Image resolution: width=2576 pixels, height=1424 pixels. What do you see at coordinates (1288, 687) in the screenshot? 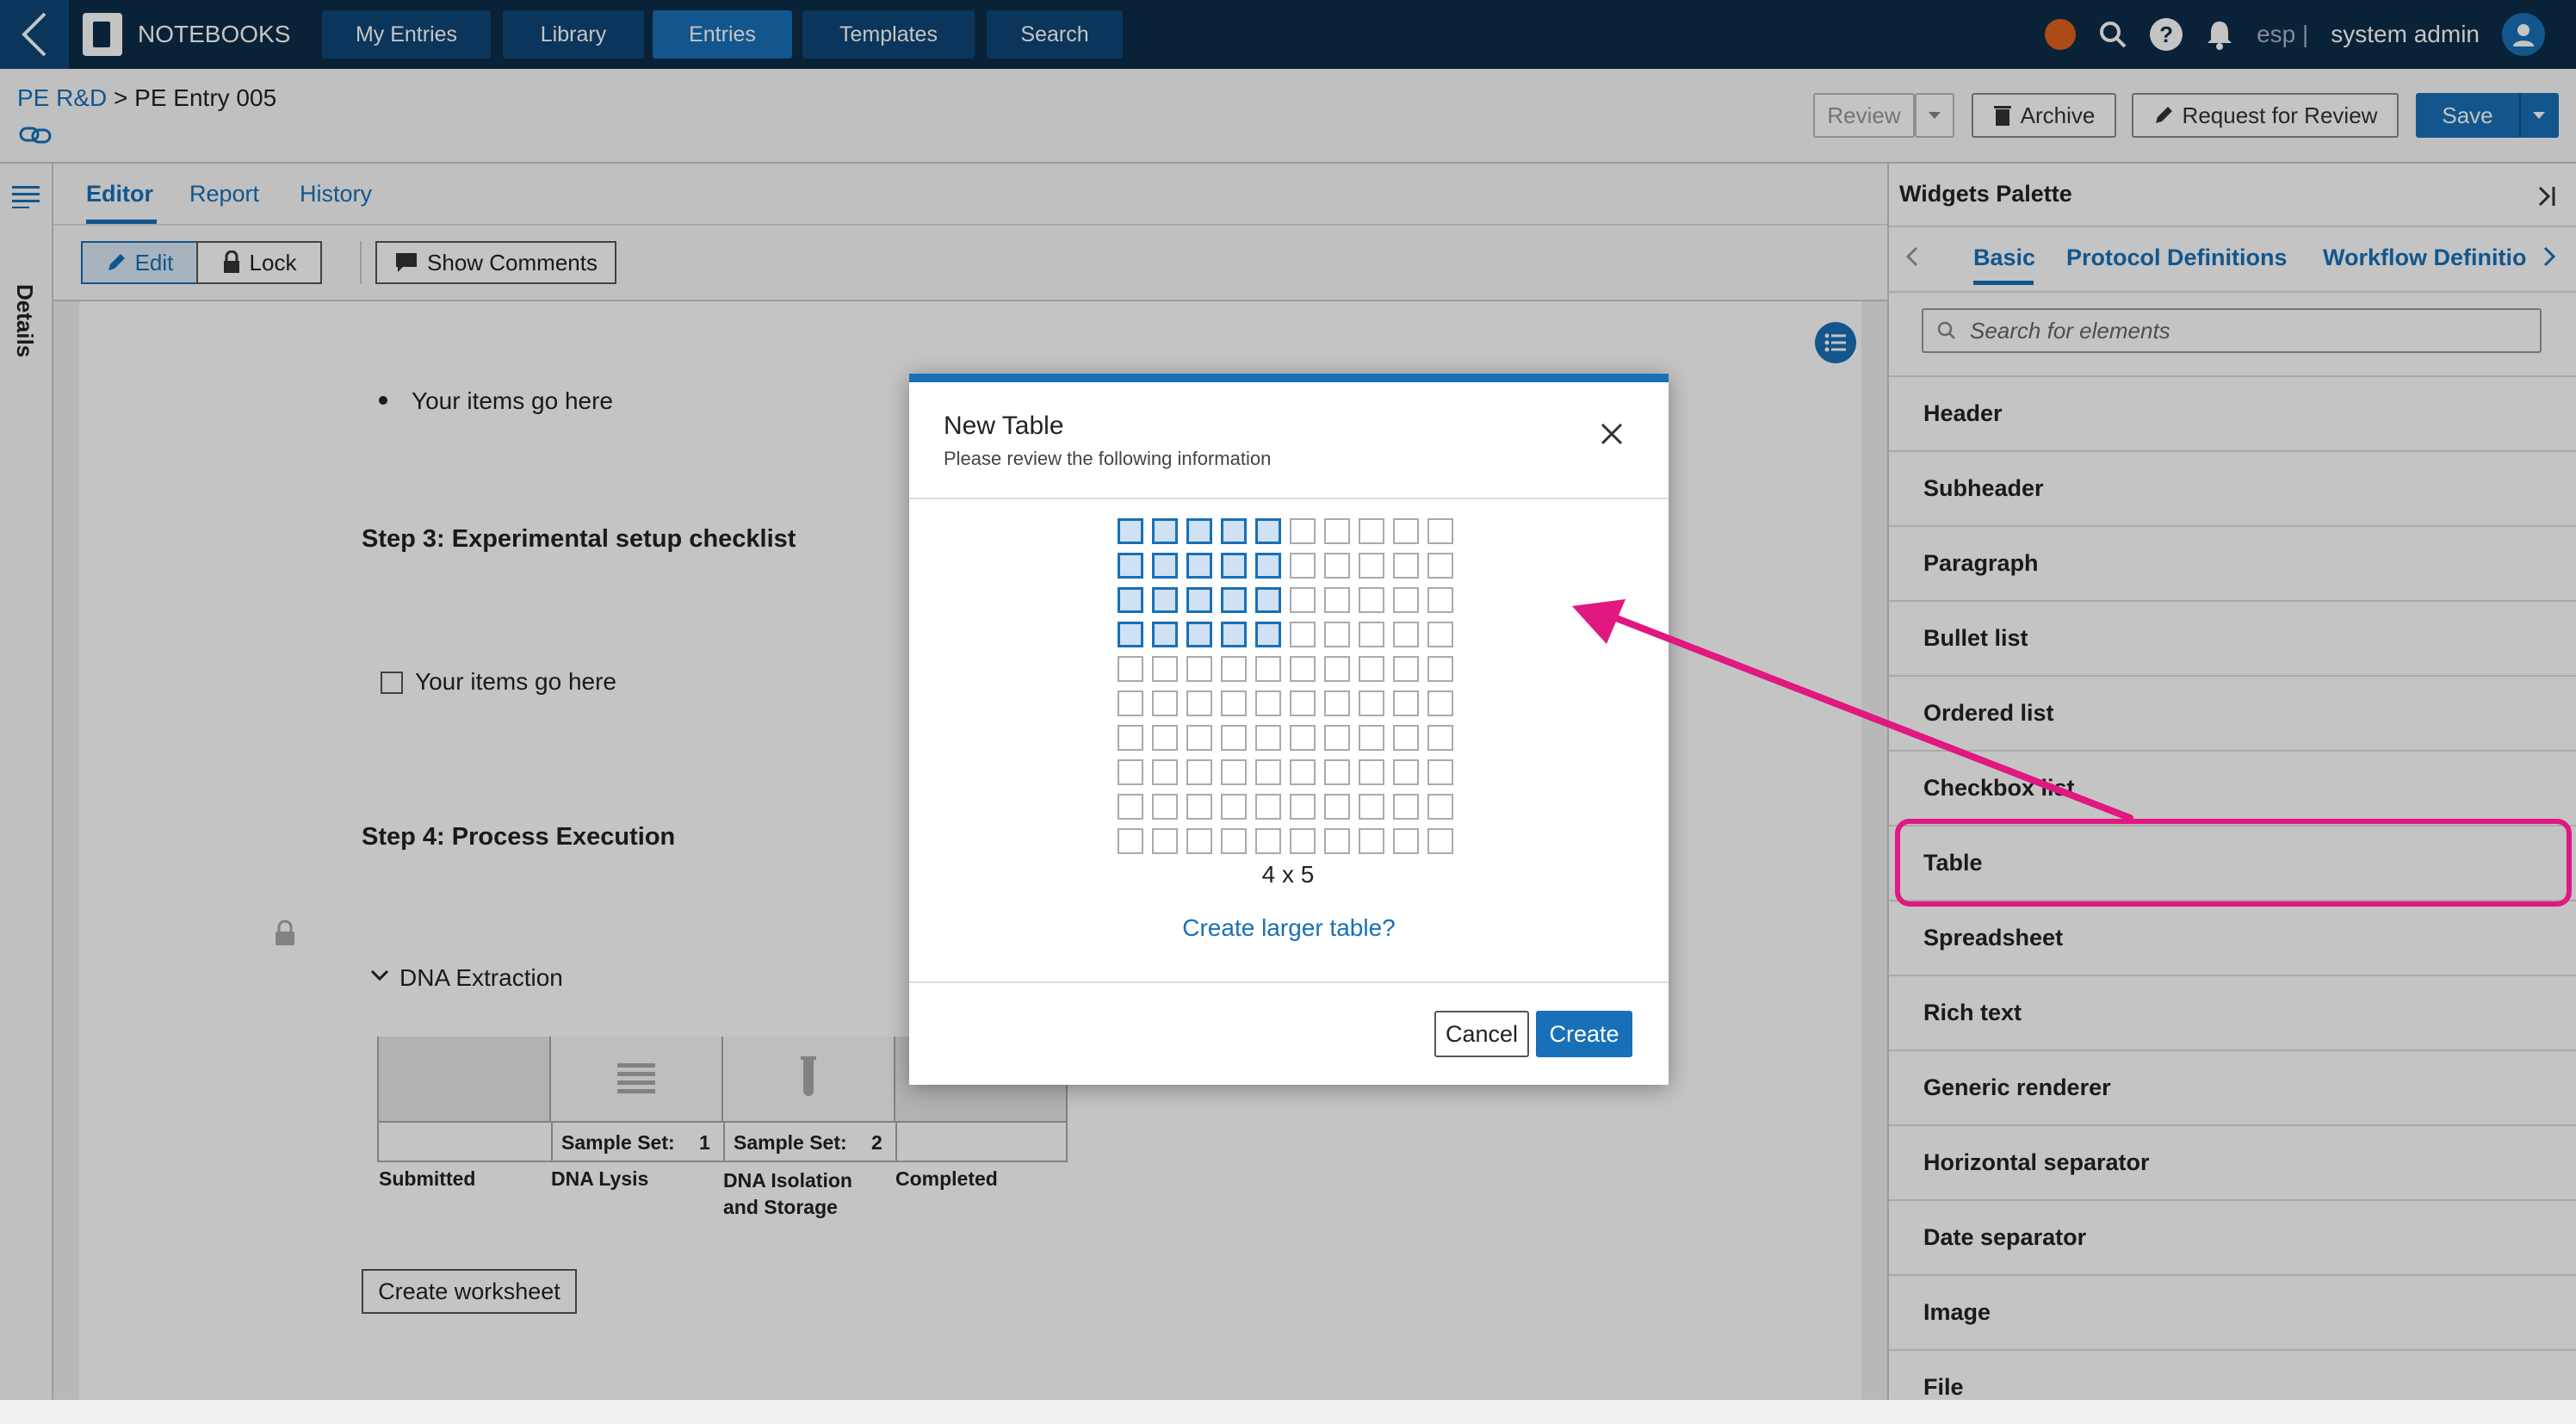
I see `table-size-picker` at bounding box center [1288, 687].